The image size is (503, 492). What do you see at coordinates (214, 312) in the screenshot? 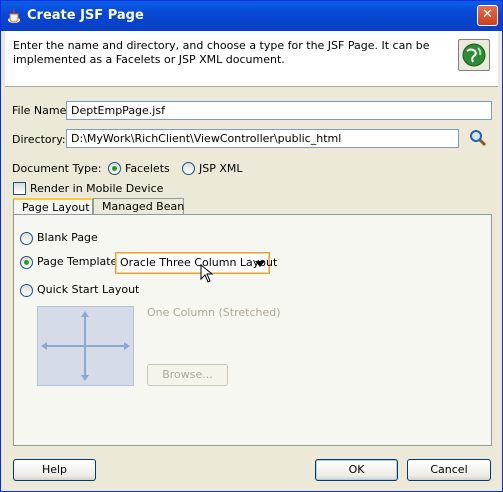
I see `quick-start-name: One Column (Stretched)` at bounding box center [214, 312].